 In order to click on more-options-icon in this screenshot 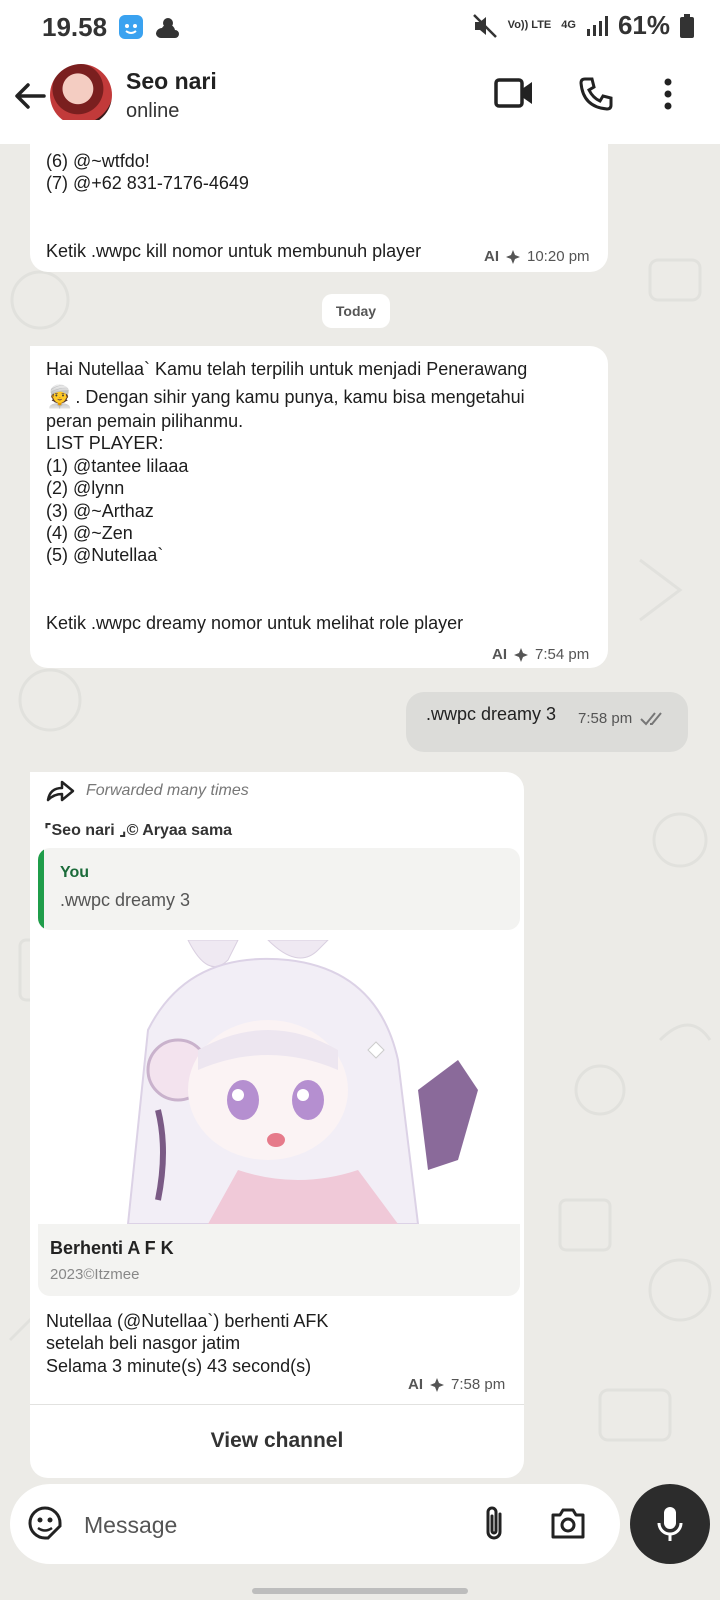, I will do `click(668, 94)`.